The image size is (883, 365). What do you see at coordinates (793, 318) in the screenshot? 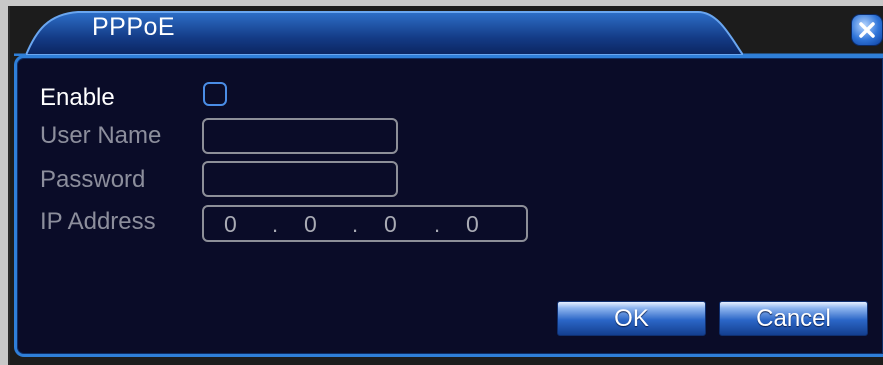
I see `cancel-button: Cancel` at bounding box center [793, 318].